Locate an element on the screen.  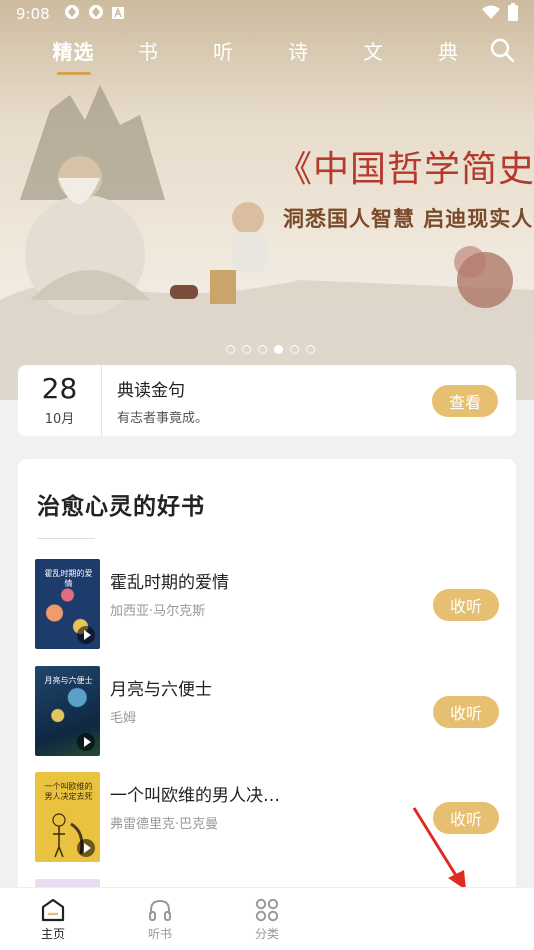
carousel-dot-active is located at coordinates (278, 349).